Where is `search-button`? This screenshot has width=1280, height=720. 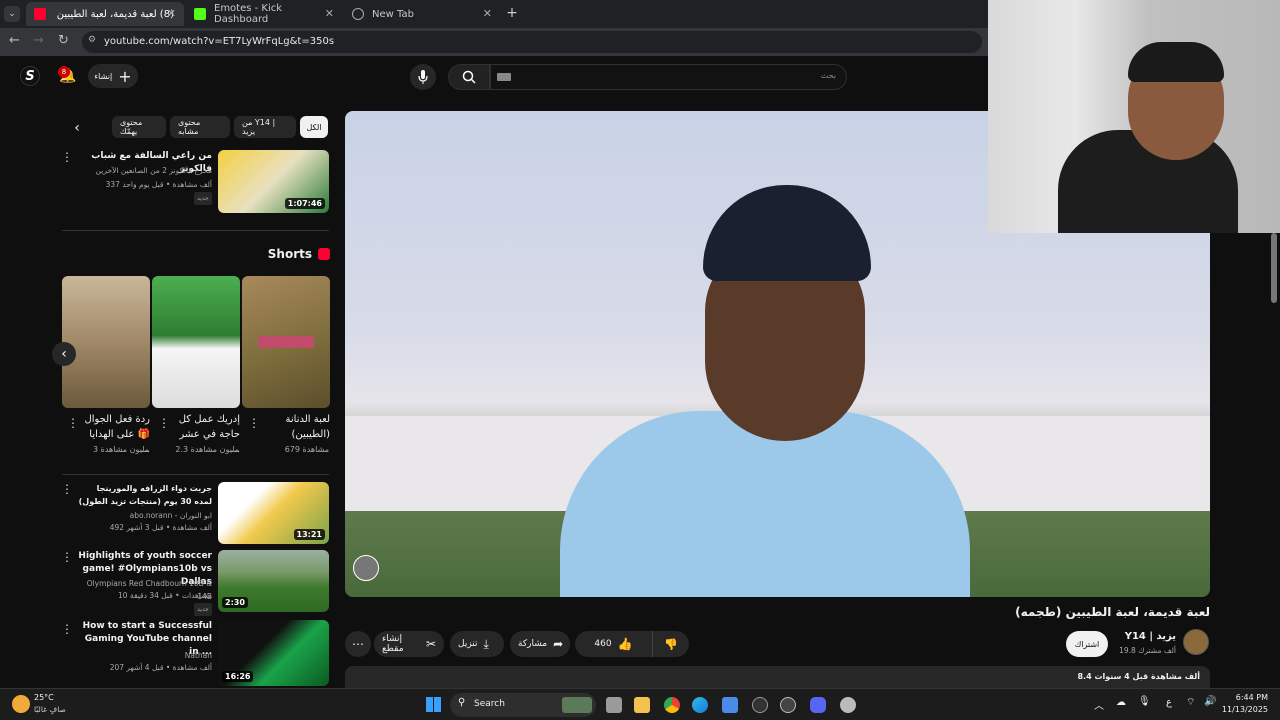
search-button is located at coordinates (469, 77).